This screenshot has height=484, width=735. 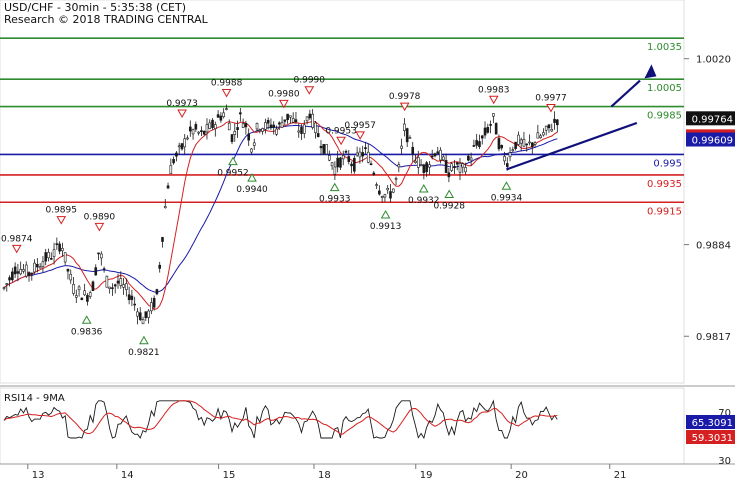 What do you see at coordinates (61, 211) in the screenshot?
I see `swing-high-label-1: 0.9895` at bounding box center [61, 211].